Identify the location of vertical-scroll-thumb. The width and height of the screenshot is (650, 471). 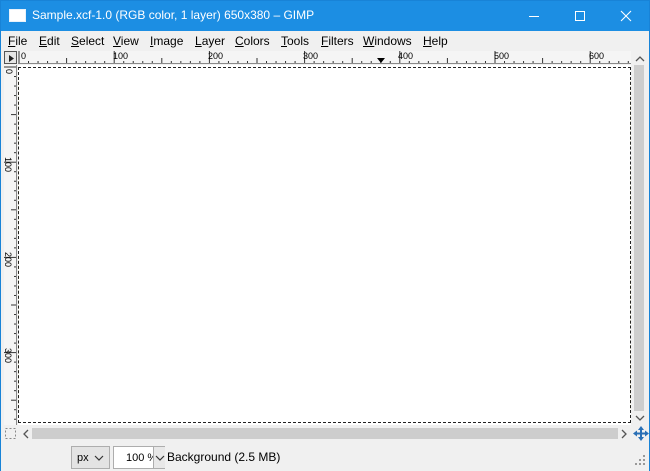
(639, 238).